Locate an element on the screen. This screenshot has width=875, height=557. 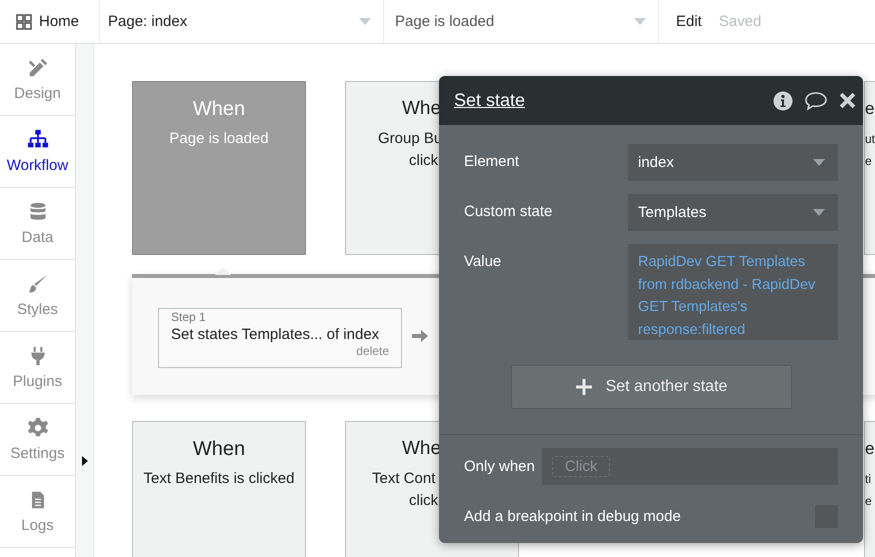
close-icon is located at coordinates (847, 100).